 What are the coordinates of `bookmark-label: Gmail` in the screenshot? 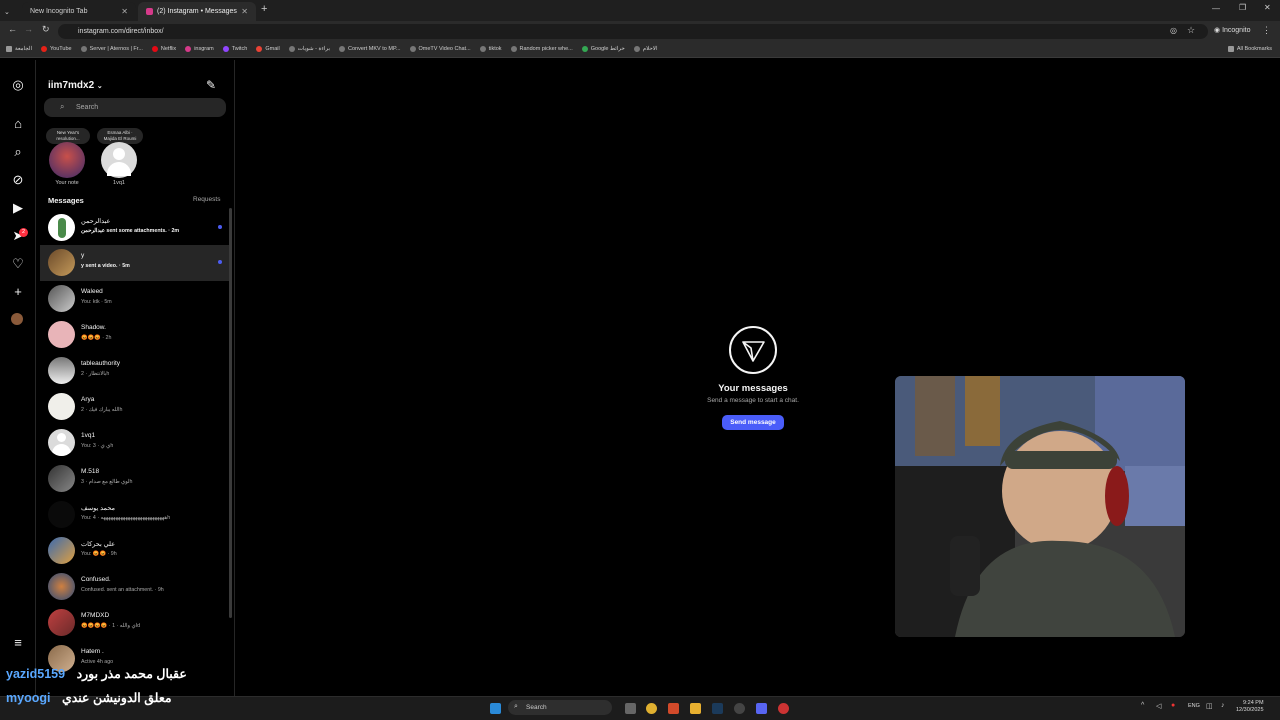 It's located at (272, 49).